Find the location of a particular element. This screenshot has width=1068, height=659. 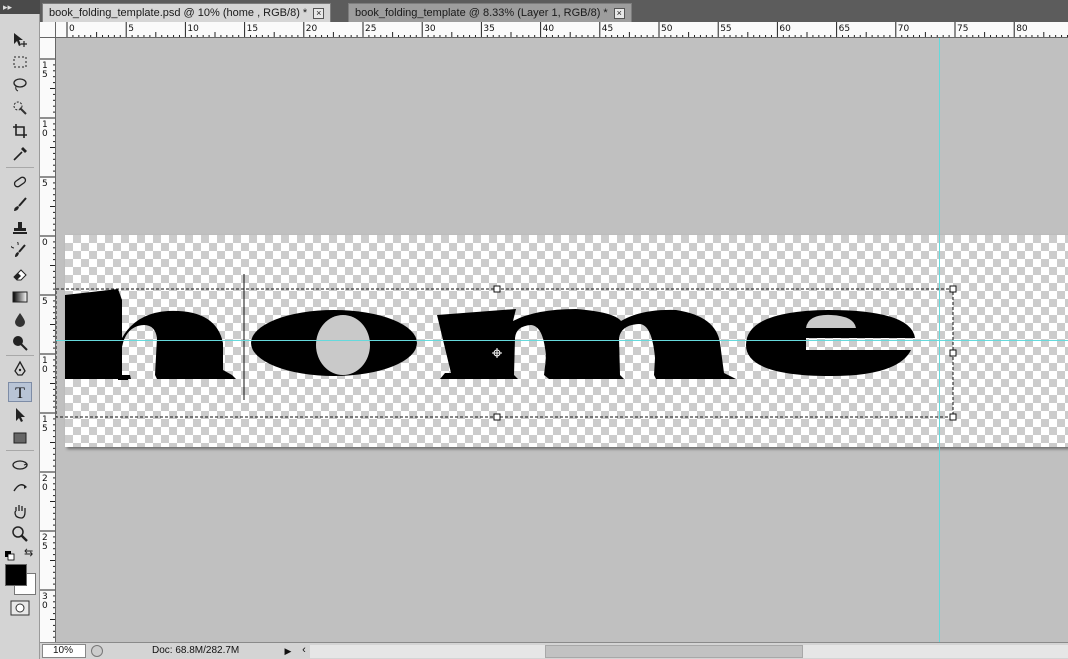

dodge-tool-icon is located at coordinates (20, 343).